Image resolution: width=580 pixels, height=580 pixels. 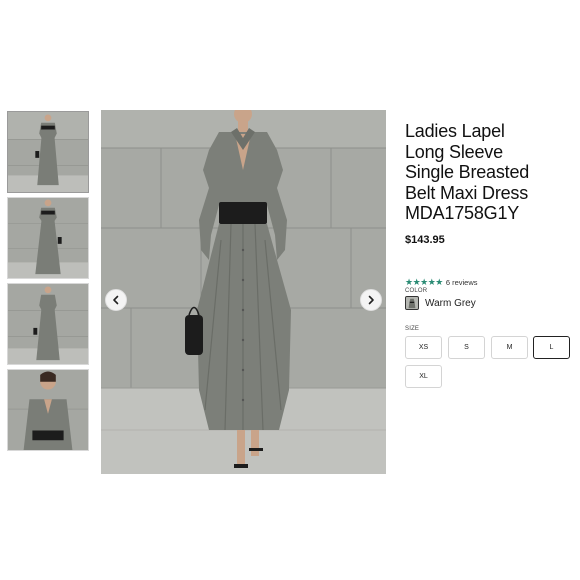 I want to click on size-option-xs: XS, so click(x=423, y=347).